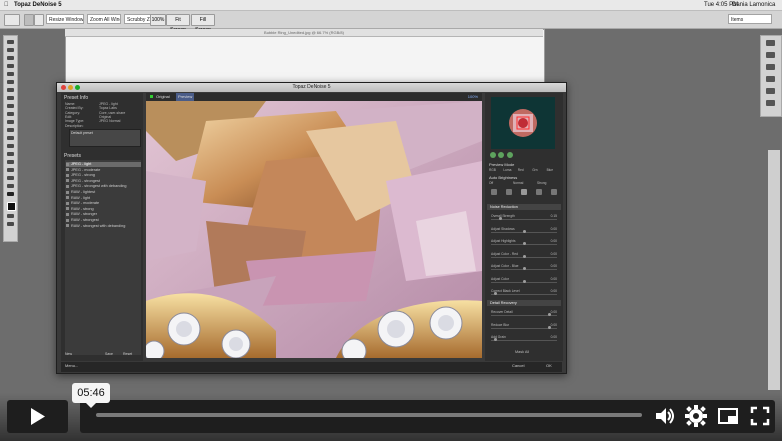 This screenshot has height=441, width=782. Describe the element at coordinates (10, 114) in the screenshot. I see `history-brush-icon` at that location.